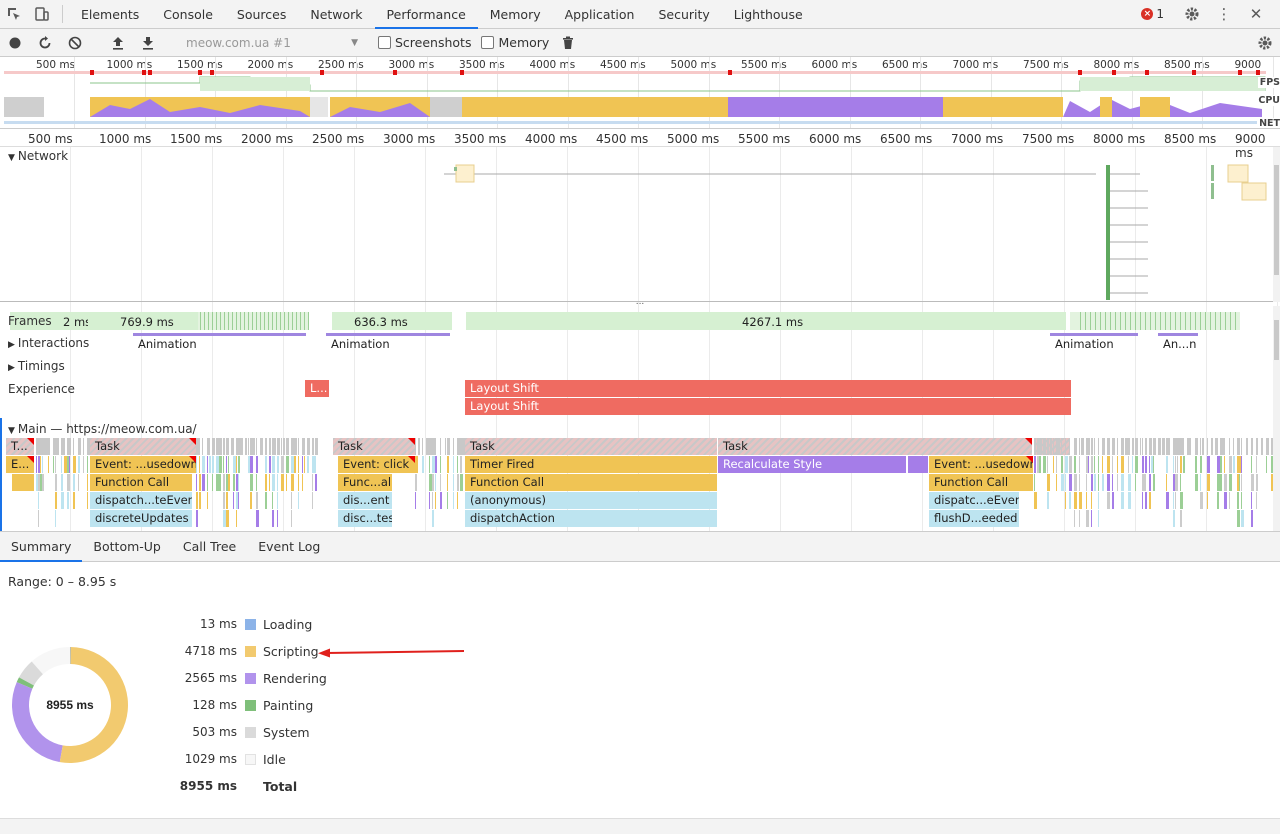  Describe the element at coordinates (426, 14) in the screenshot. I see `tab-performance: Performance` at that location.